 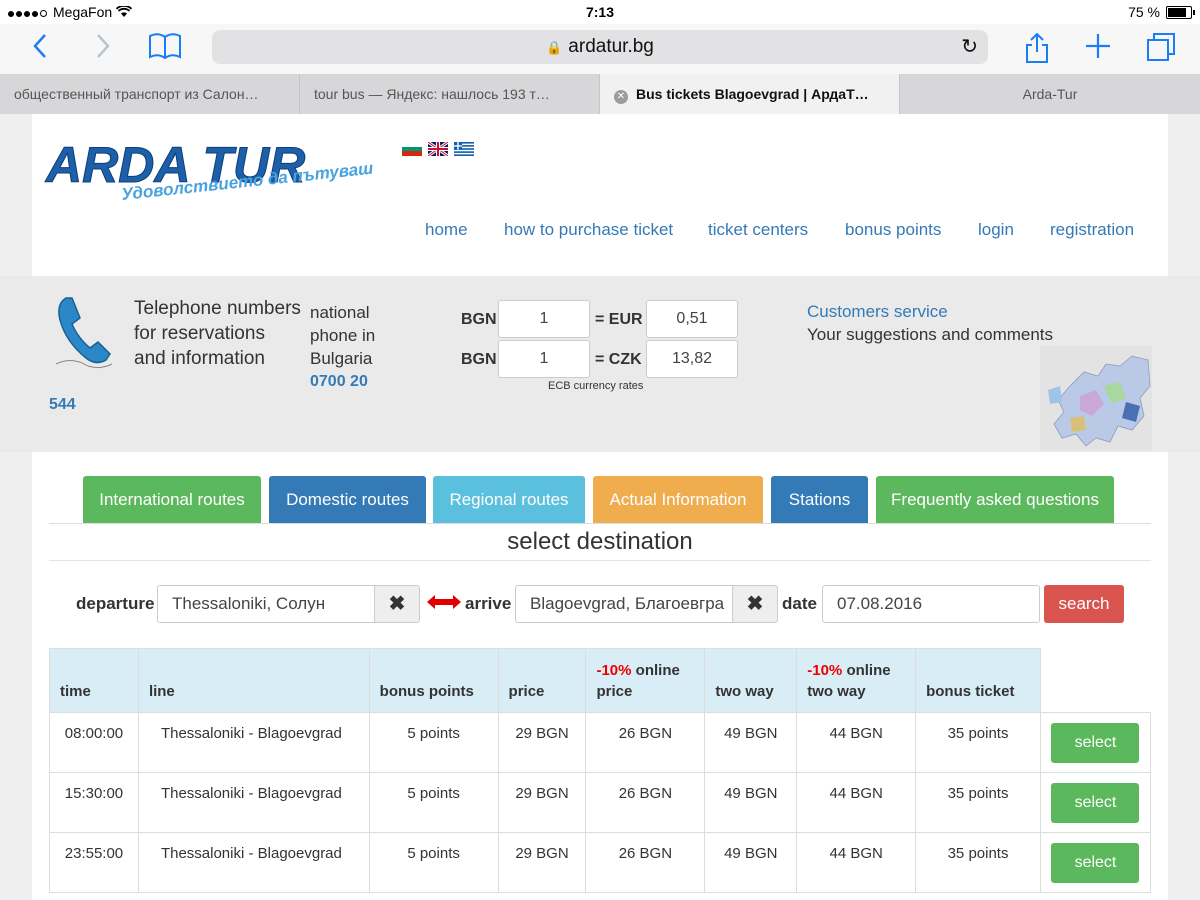 What do you see at coordinates (94, 802) in the screenshot?
I see `cell-time: 15:30:00` at bounding box center [94, 802].